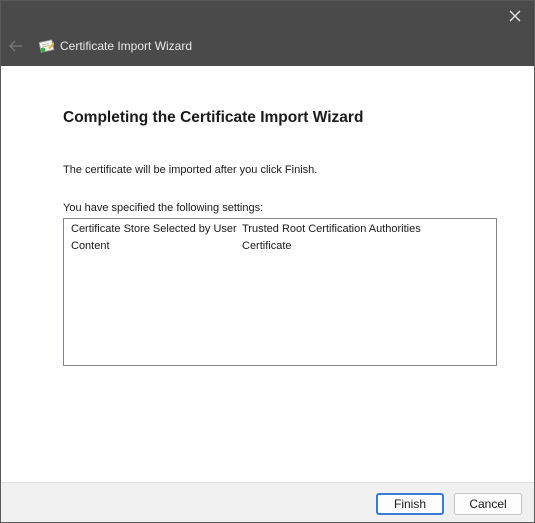  Describe the element at coordinates (331, 229) in the screenshot. I see `setting-value: Trusted Root Certification Authorities` at that location.